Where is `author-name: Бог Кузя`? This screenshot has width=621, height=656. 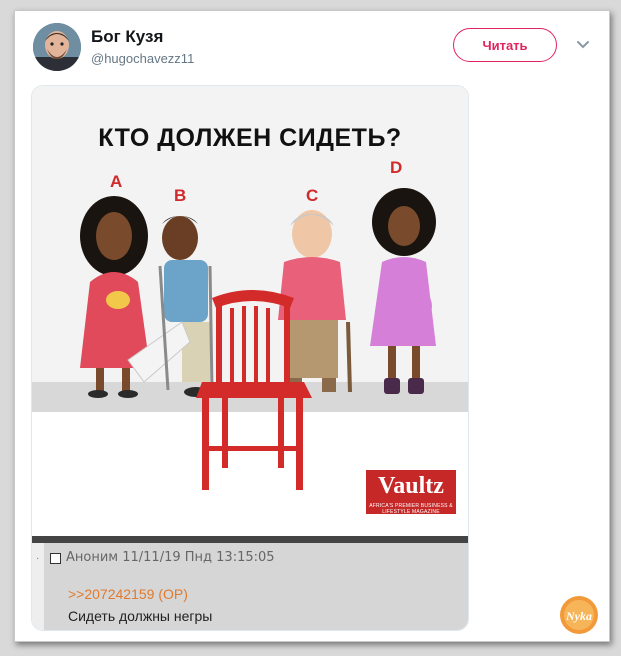
author-name: Бог Кузя is located at coordinates (127, 37).